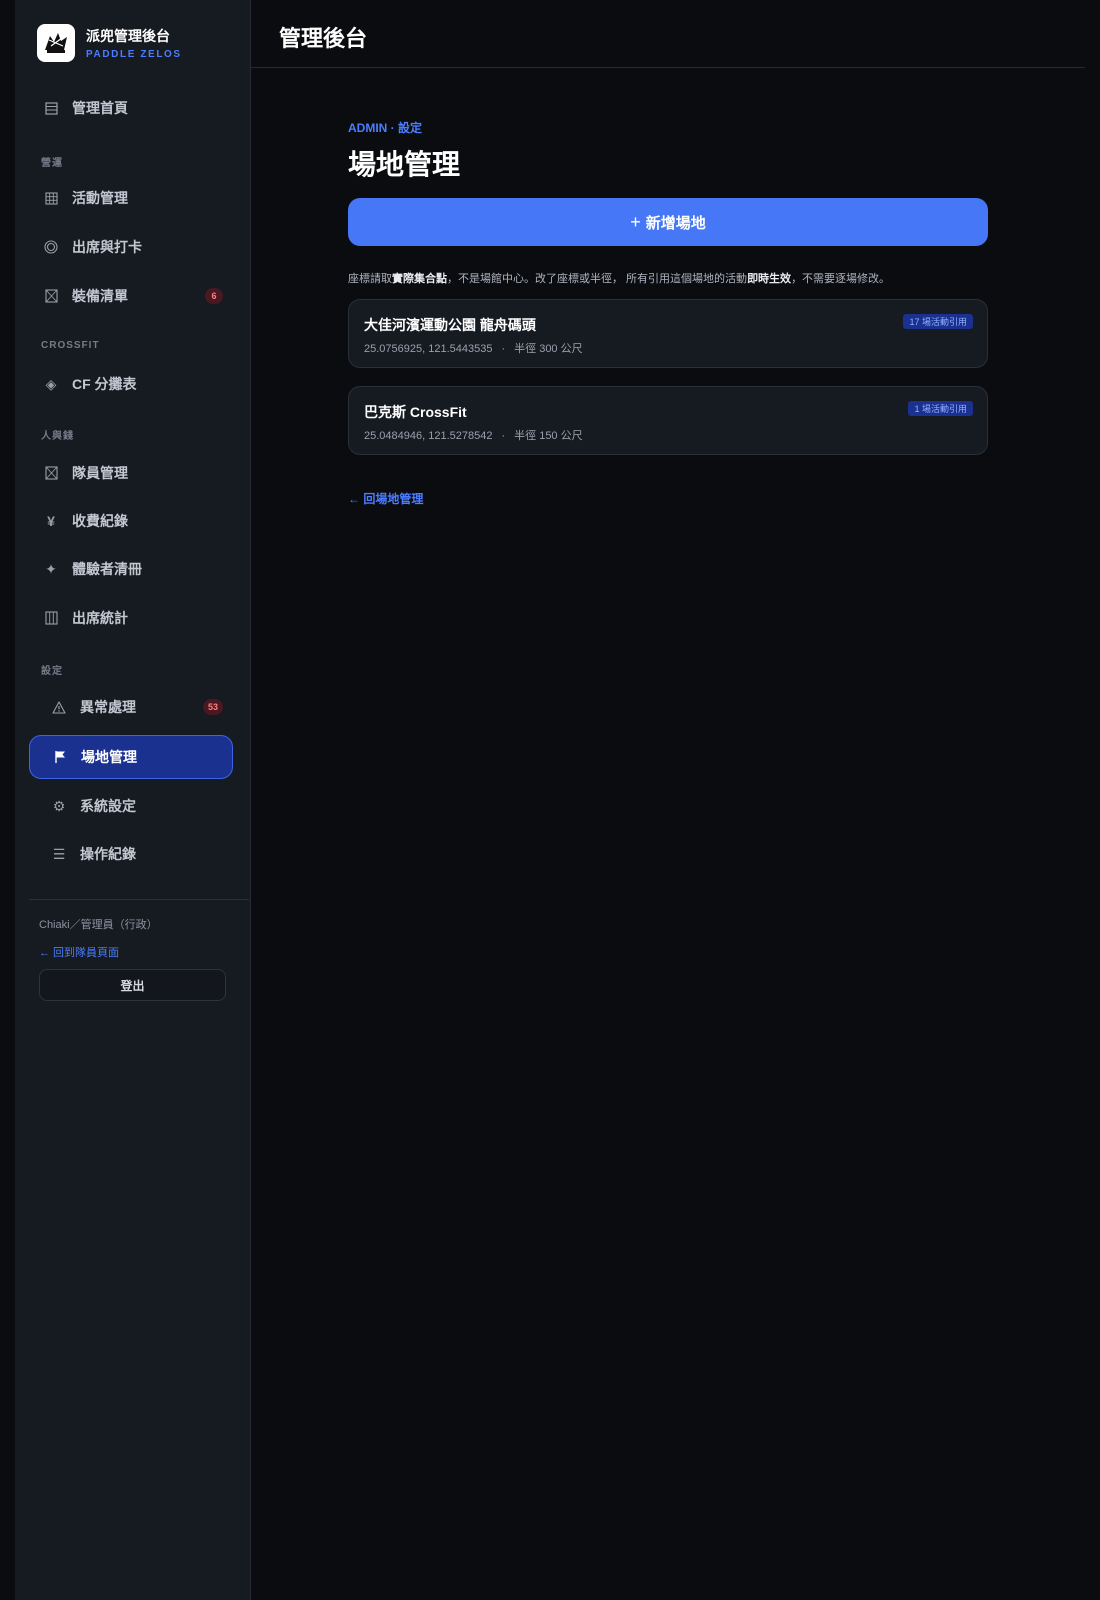 The width and height of the screenshot is (1100, 1600). I want to click on sidebar-item-label: 活動管理, so click(100, 198).